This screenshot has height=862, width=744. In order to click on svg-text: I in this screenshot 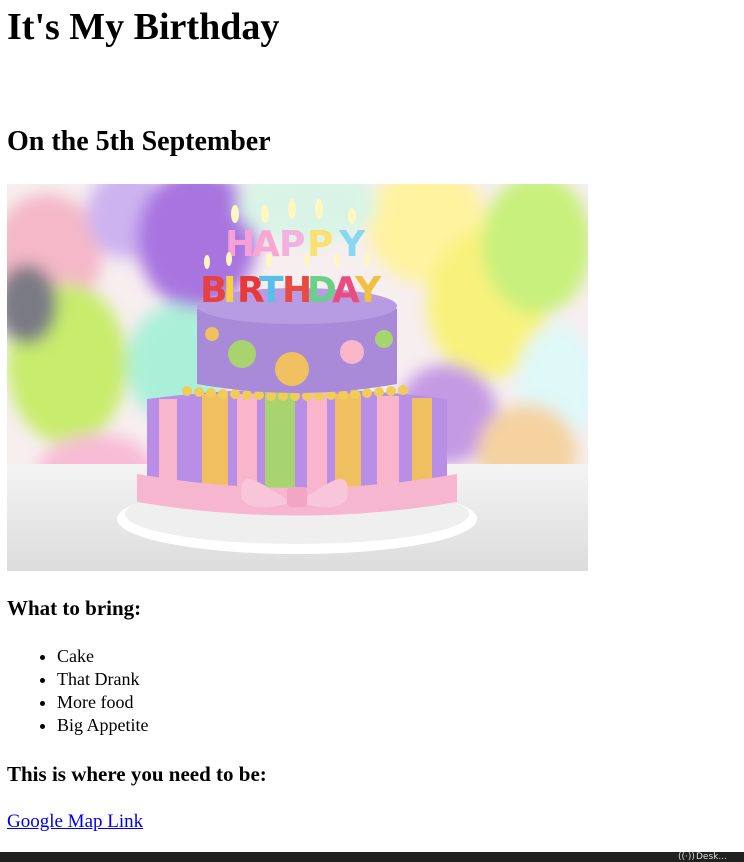, I will do `click(229, 290)`.